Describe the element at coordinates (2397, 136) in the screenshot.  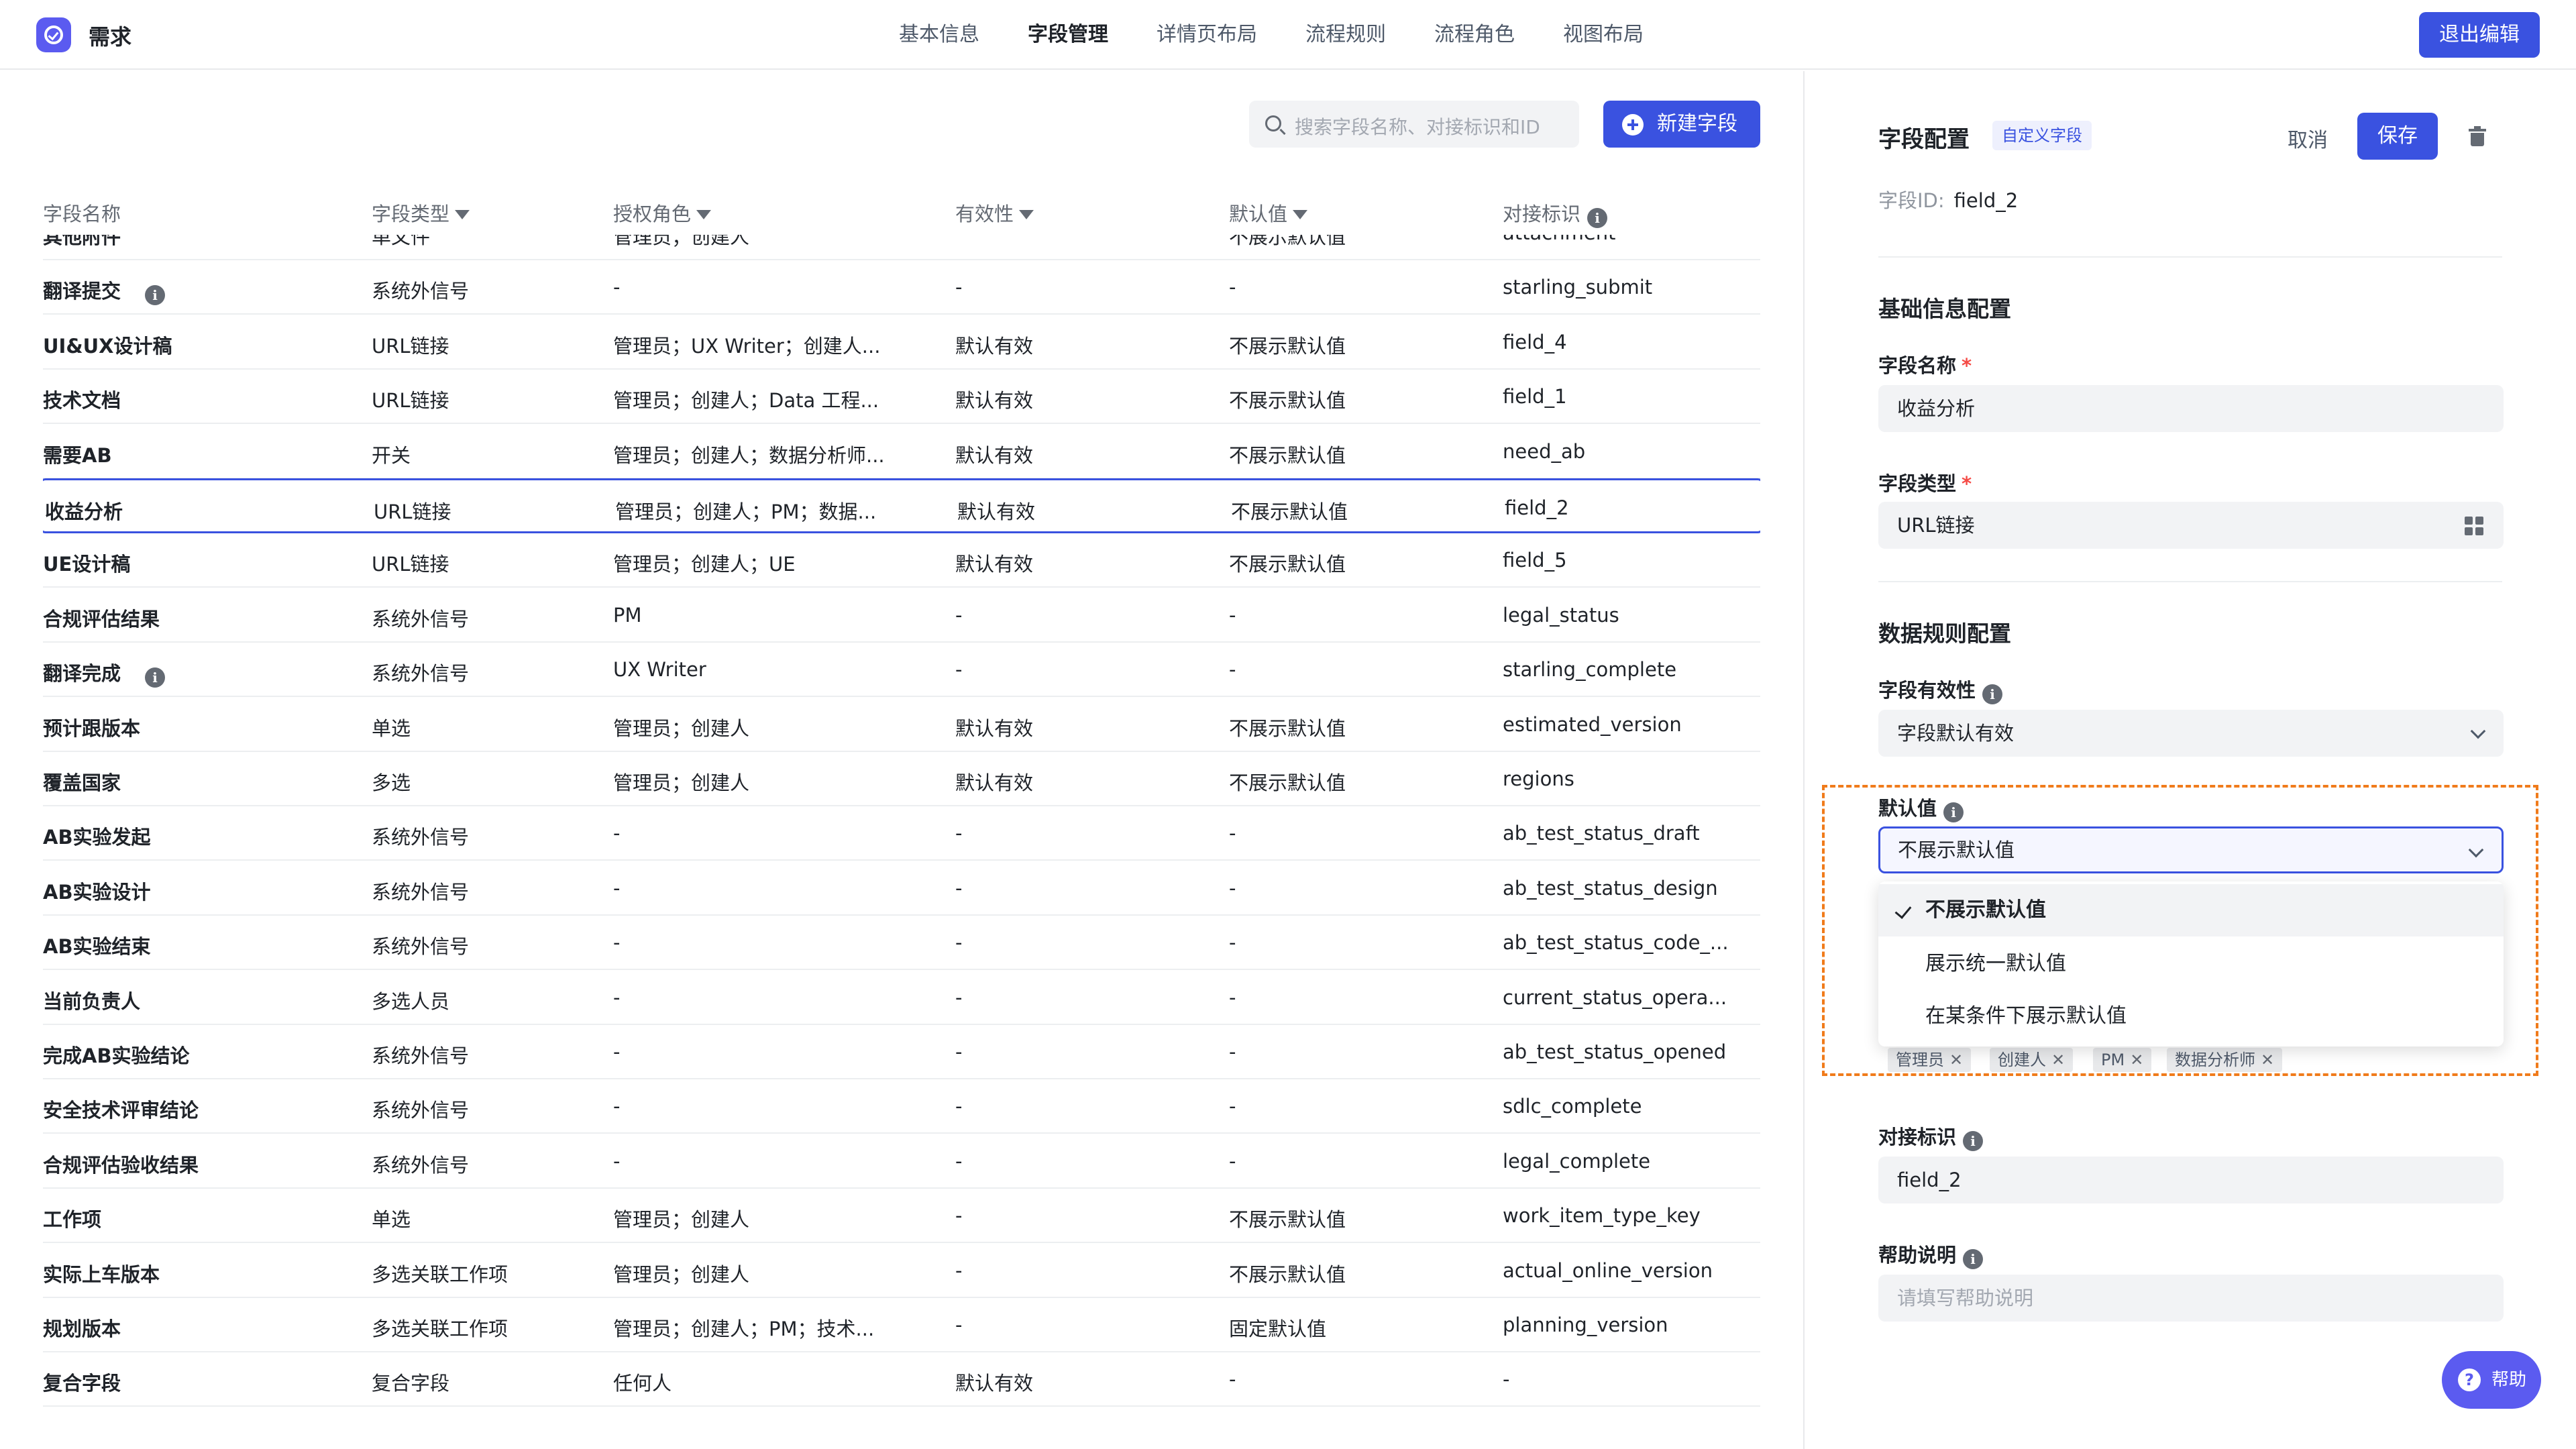
I see `save-button: 保存` at that location.